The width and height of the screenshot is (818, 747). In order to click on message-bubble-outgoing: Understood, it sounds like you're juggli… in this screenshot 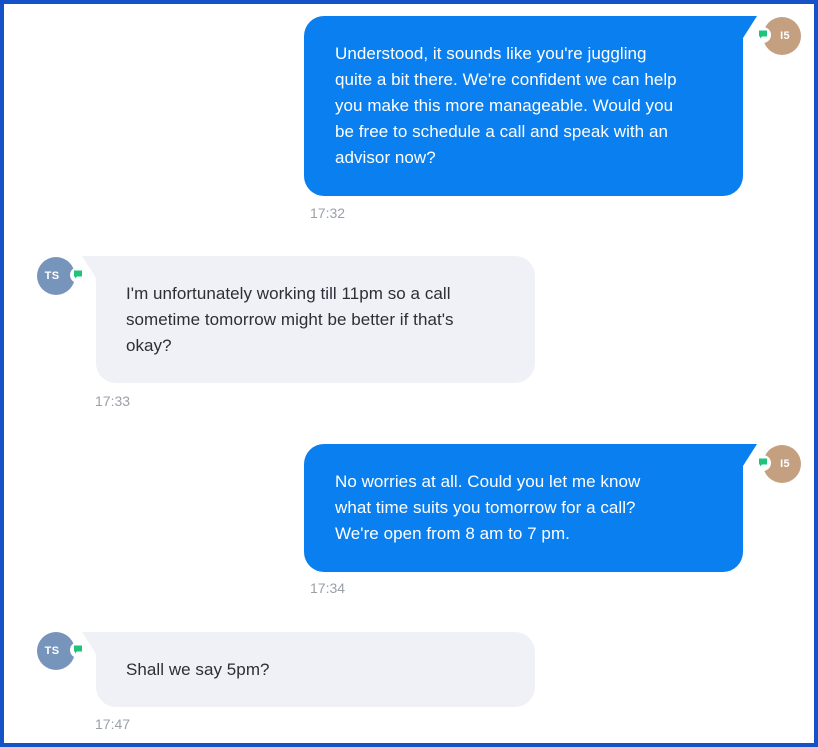, I will do `click(530, 106)`.